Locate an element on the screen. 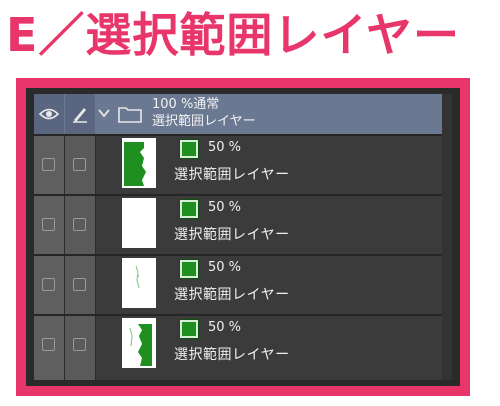  eye-icon is located at coordinates (49, 114).